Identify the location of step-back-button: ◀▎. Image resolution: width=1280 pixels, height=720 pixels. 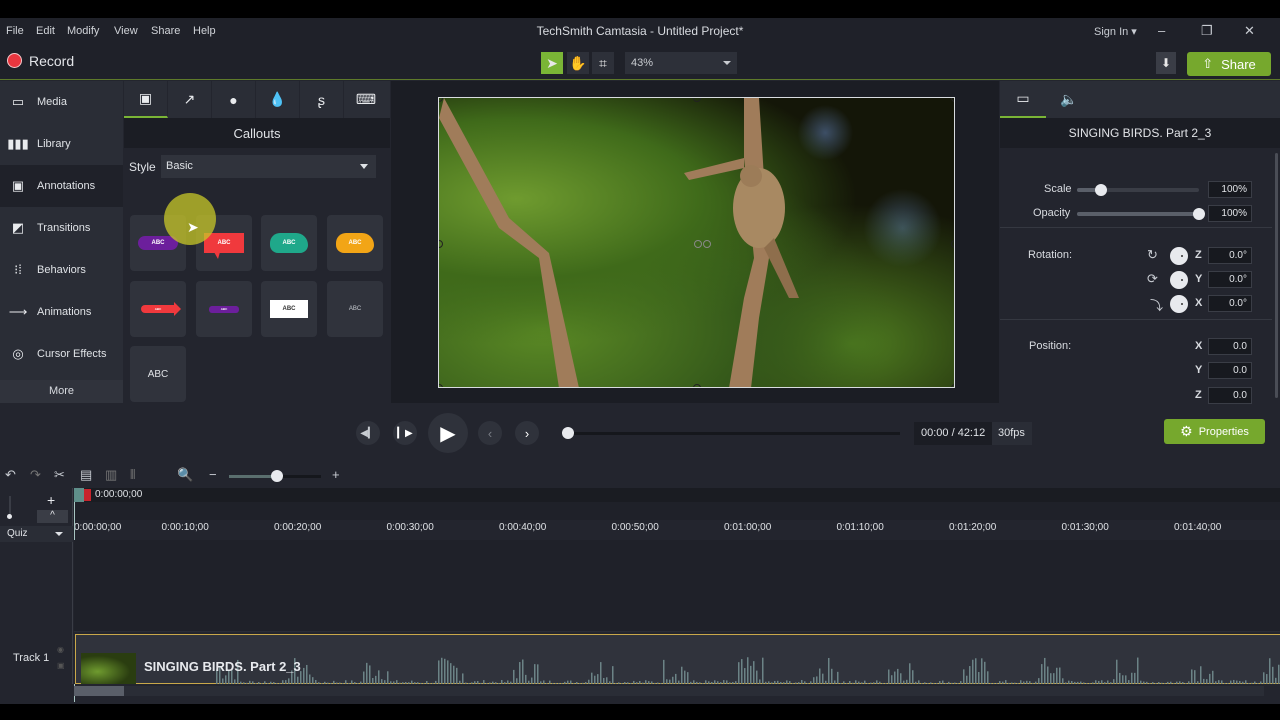
(368, 433).